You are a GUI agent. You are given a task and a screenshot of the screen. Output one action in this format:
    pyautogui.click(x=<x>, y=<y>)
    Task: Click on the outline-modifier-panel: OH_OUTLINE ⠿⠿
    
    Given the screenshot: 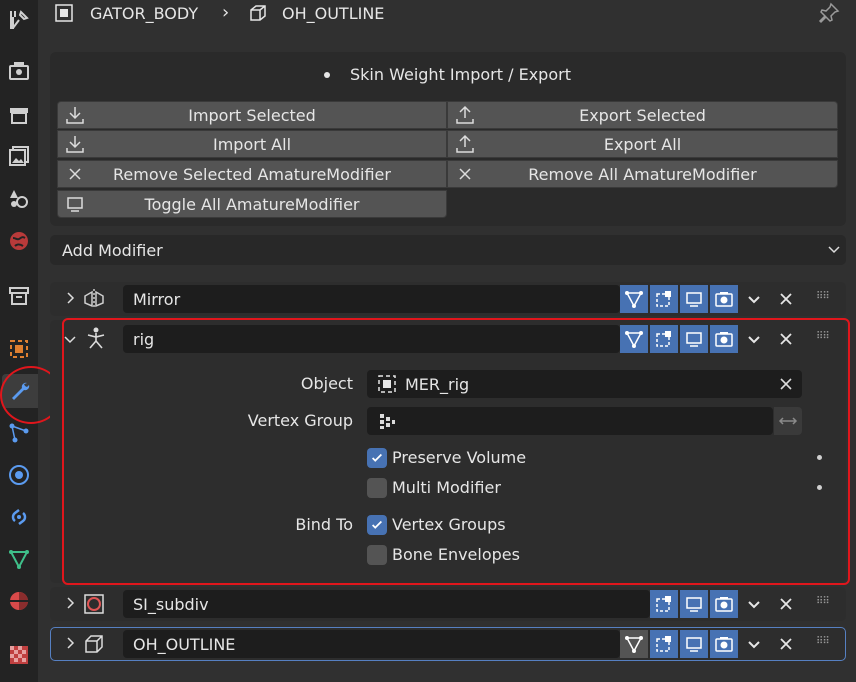 What is the action you would take?
    pyautogui.click(x=448, y=644)
    